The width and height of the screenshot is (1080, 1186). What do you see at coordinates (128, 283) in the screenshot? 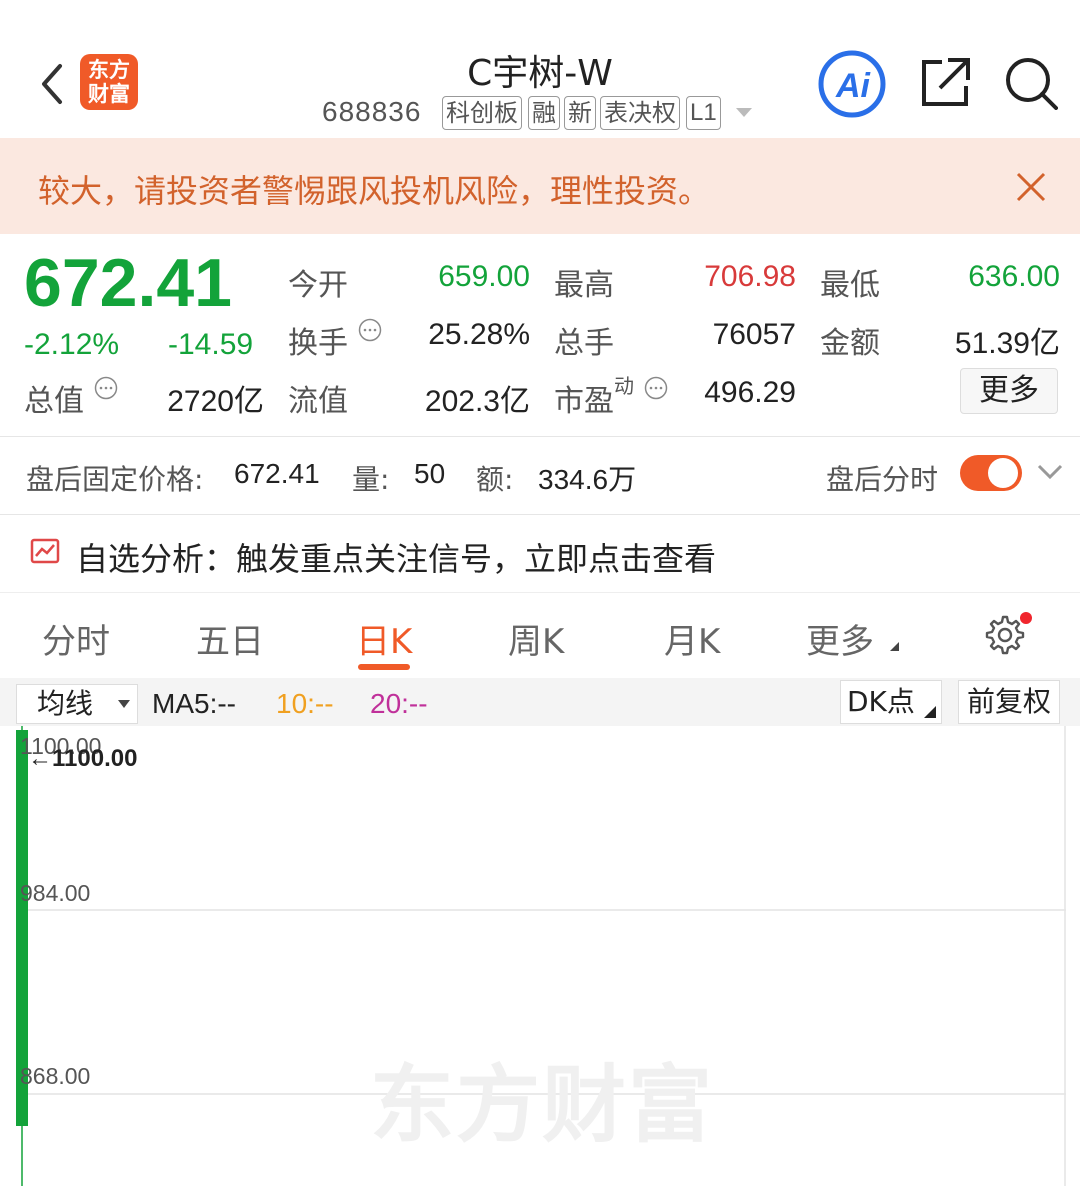
I see `current-price: 672.41` at bounding box center [128, 283].